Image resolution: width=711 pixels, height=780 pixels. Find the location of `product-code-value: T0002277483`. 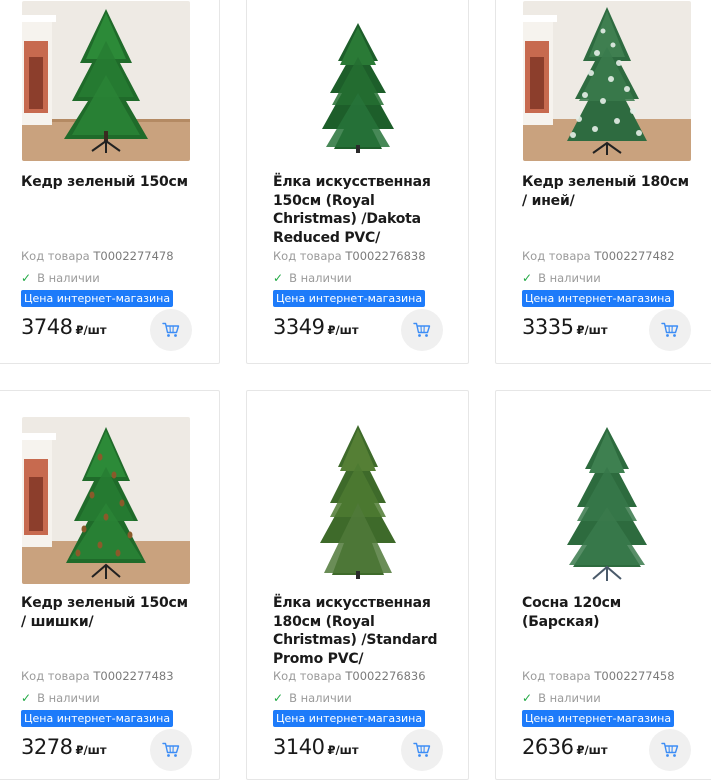

product-code-value: T0002277483 is located at coordinates (133, 676).